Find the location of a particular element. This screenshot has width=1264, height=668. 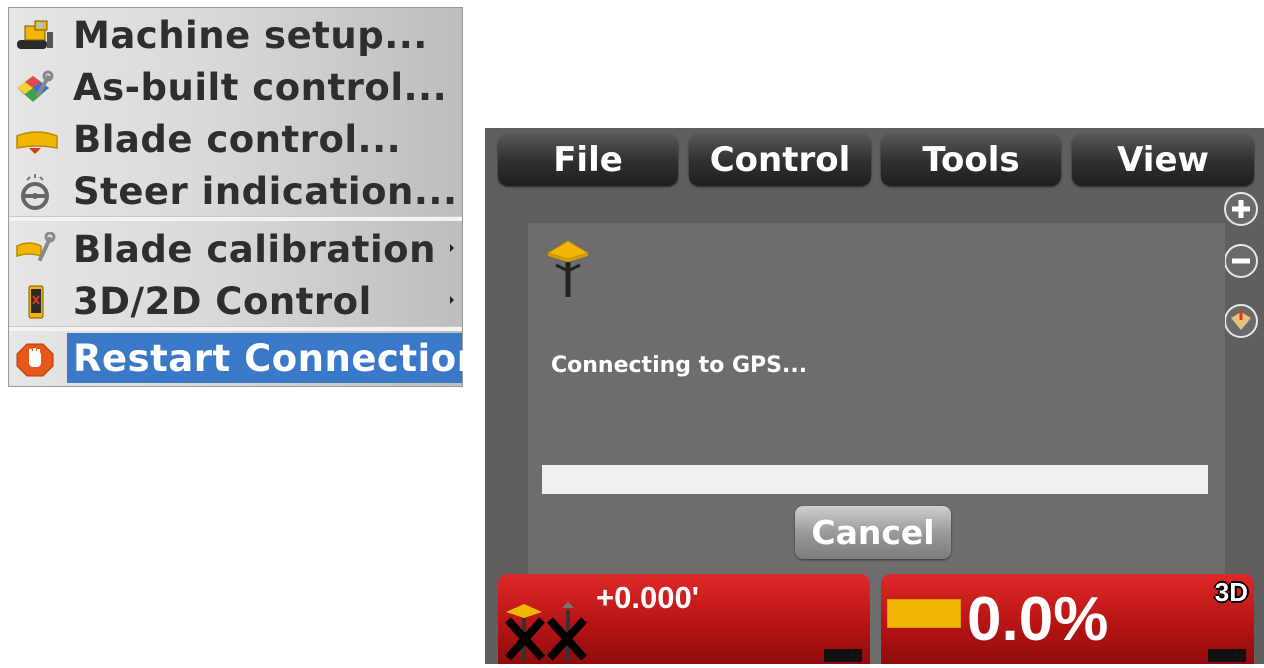

zoom-out-button is located at coordinates (1241, 261).